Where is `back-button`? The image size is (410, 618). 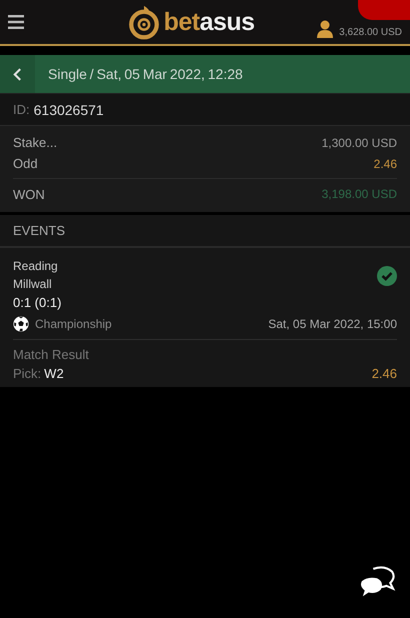 back-button is located at coordinates (17, 74).